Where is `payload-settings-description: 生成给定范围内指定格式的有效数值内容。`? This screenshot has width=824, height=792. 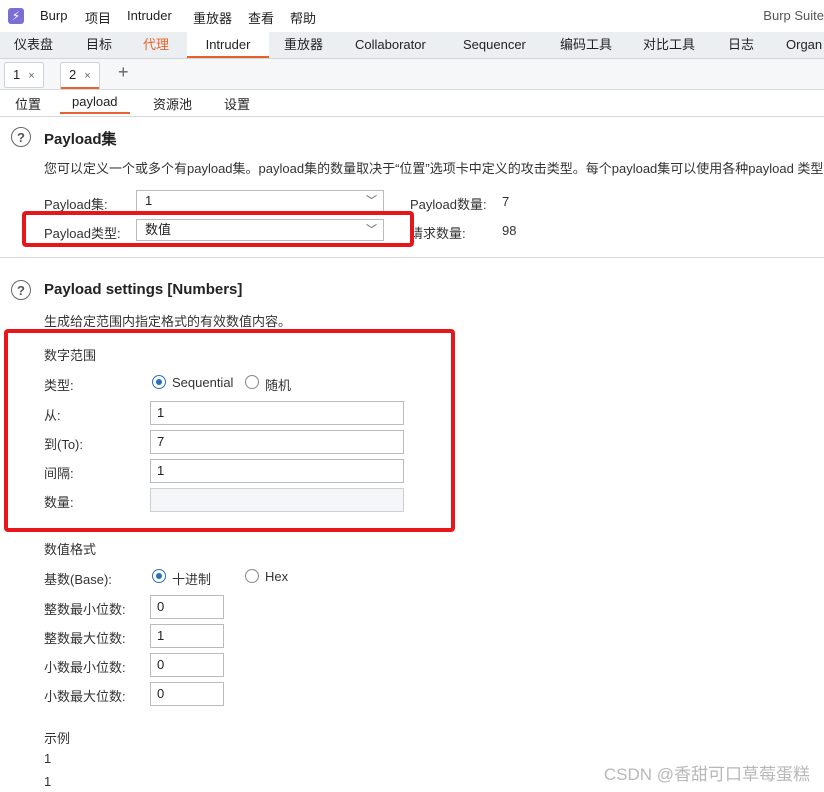 payload-settings-description: 生成给定范围内指定格式的有效数值内容。 is located at coordinates (168, 321).